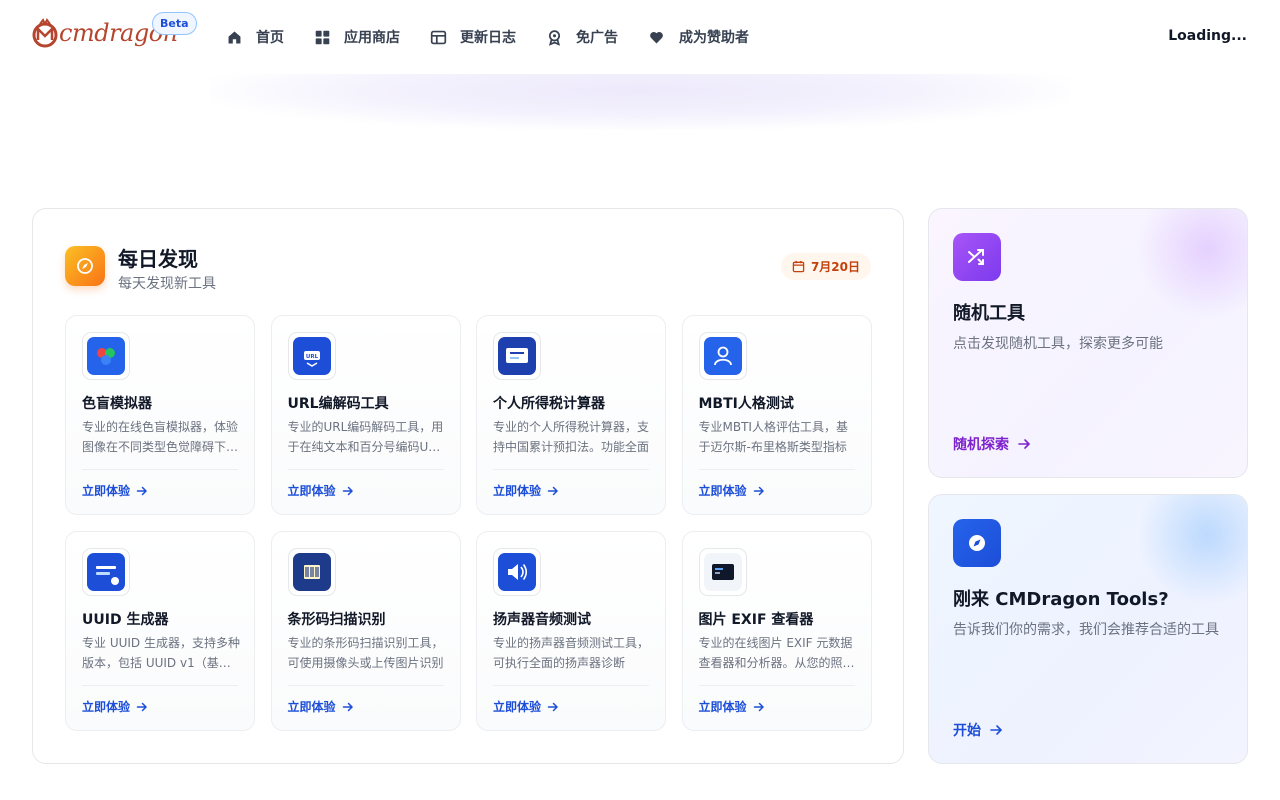 The height and width of the screenshot is (800, 1280). I want to click on barcode-icon, so click(311, 572).